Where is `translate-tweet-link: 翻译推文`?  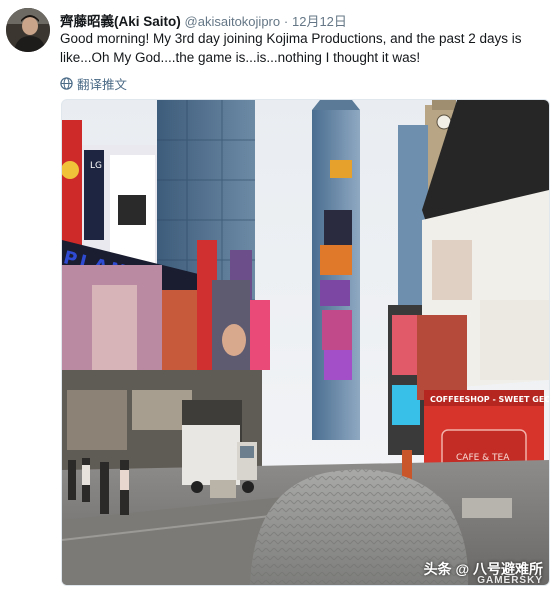
translate-tweet-link: 翻译推文 is located at coordinates (93, 83).